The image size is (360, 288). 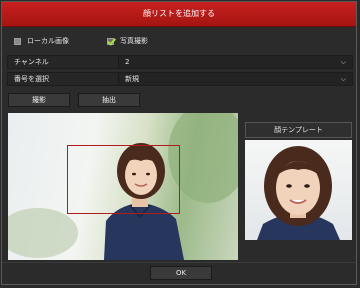 What do you see at coordinates (179, 262) in the screenshot?
I see `footer-divider` at bounding box center [179, 262].